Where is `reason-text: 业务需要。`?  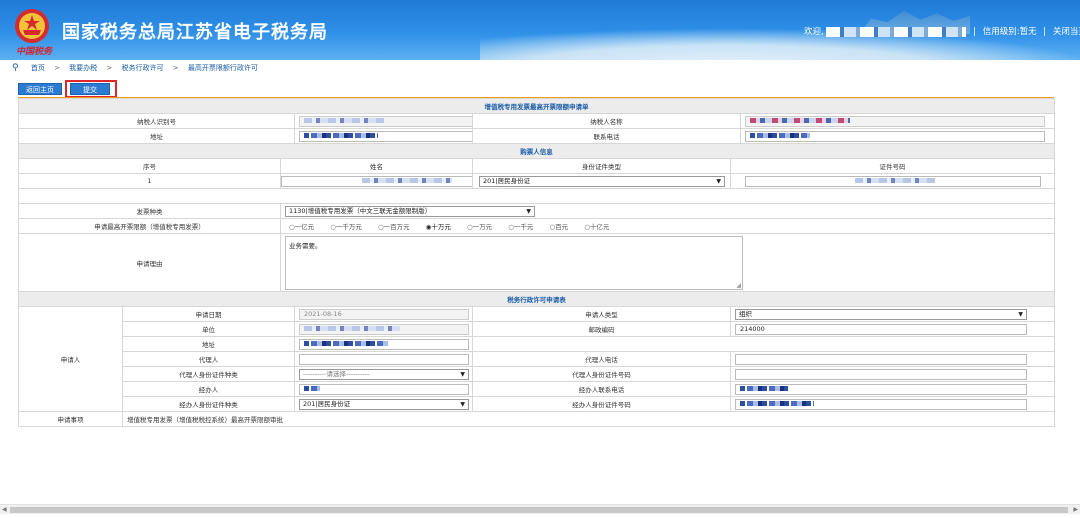
reason-text: 业务需要。 is located at coordinates (305, 246).